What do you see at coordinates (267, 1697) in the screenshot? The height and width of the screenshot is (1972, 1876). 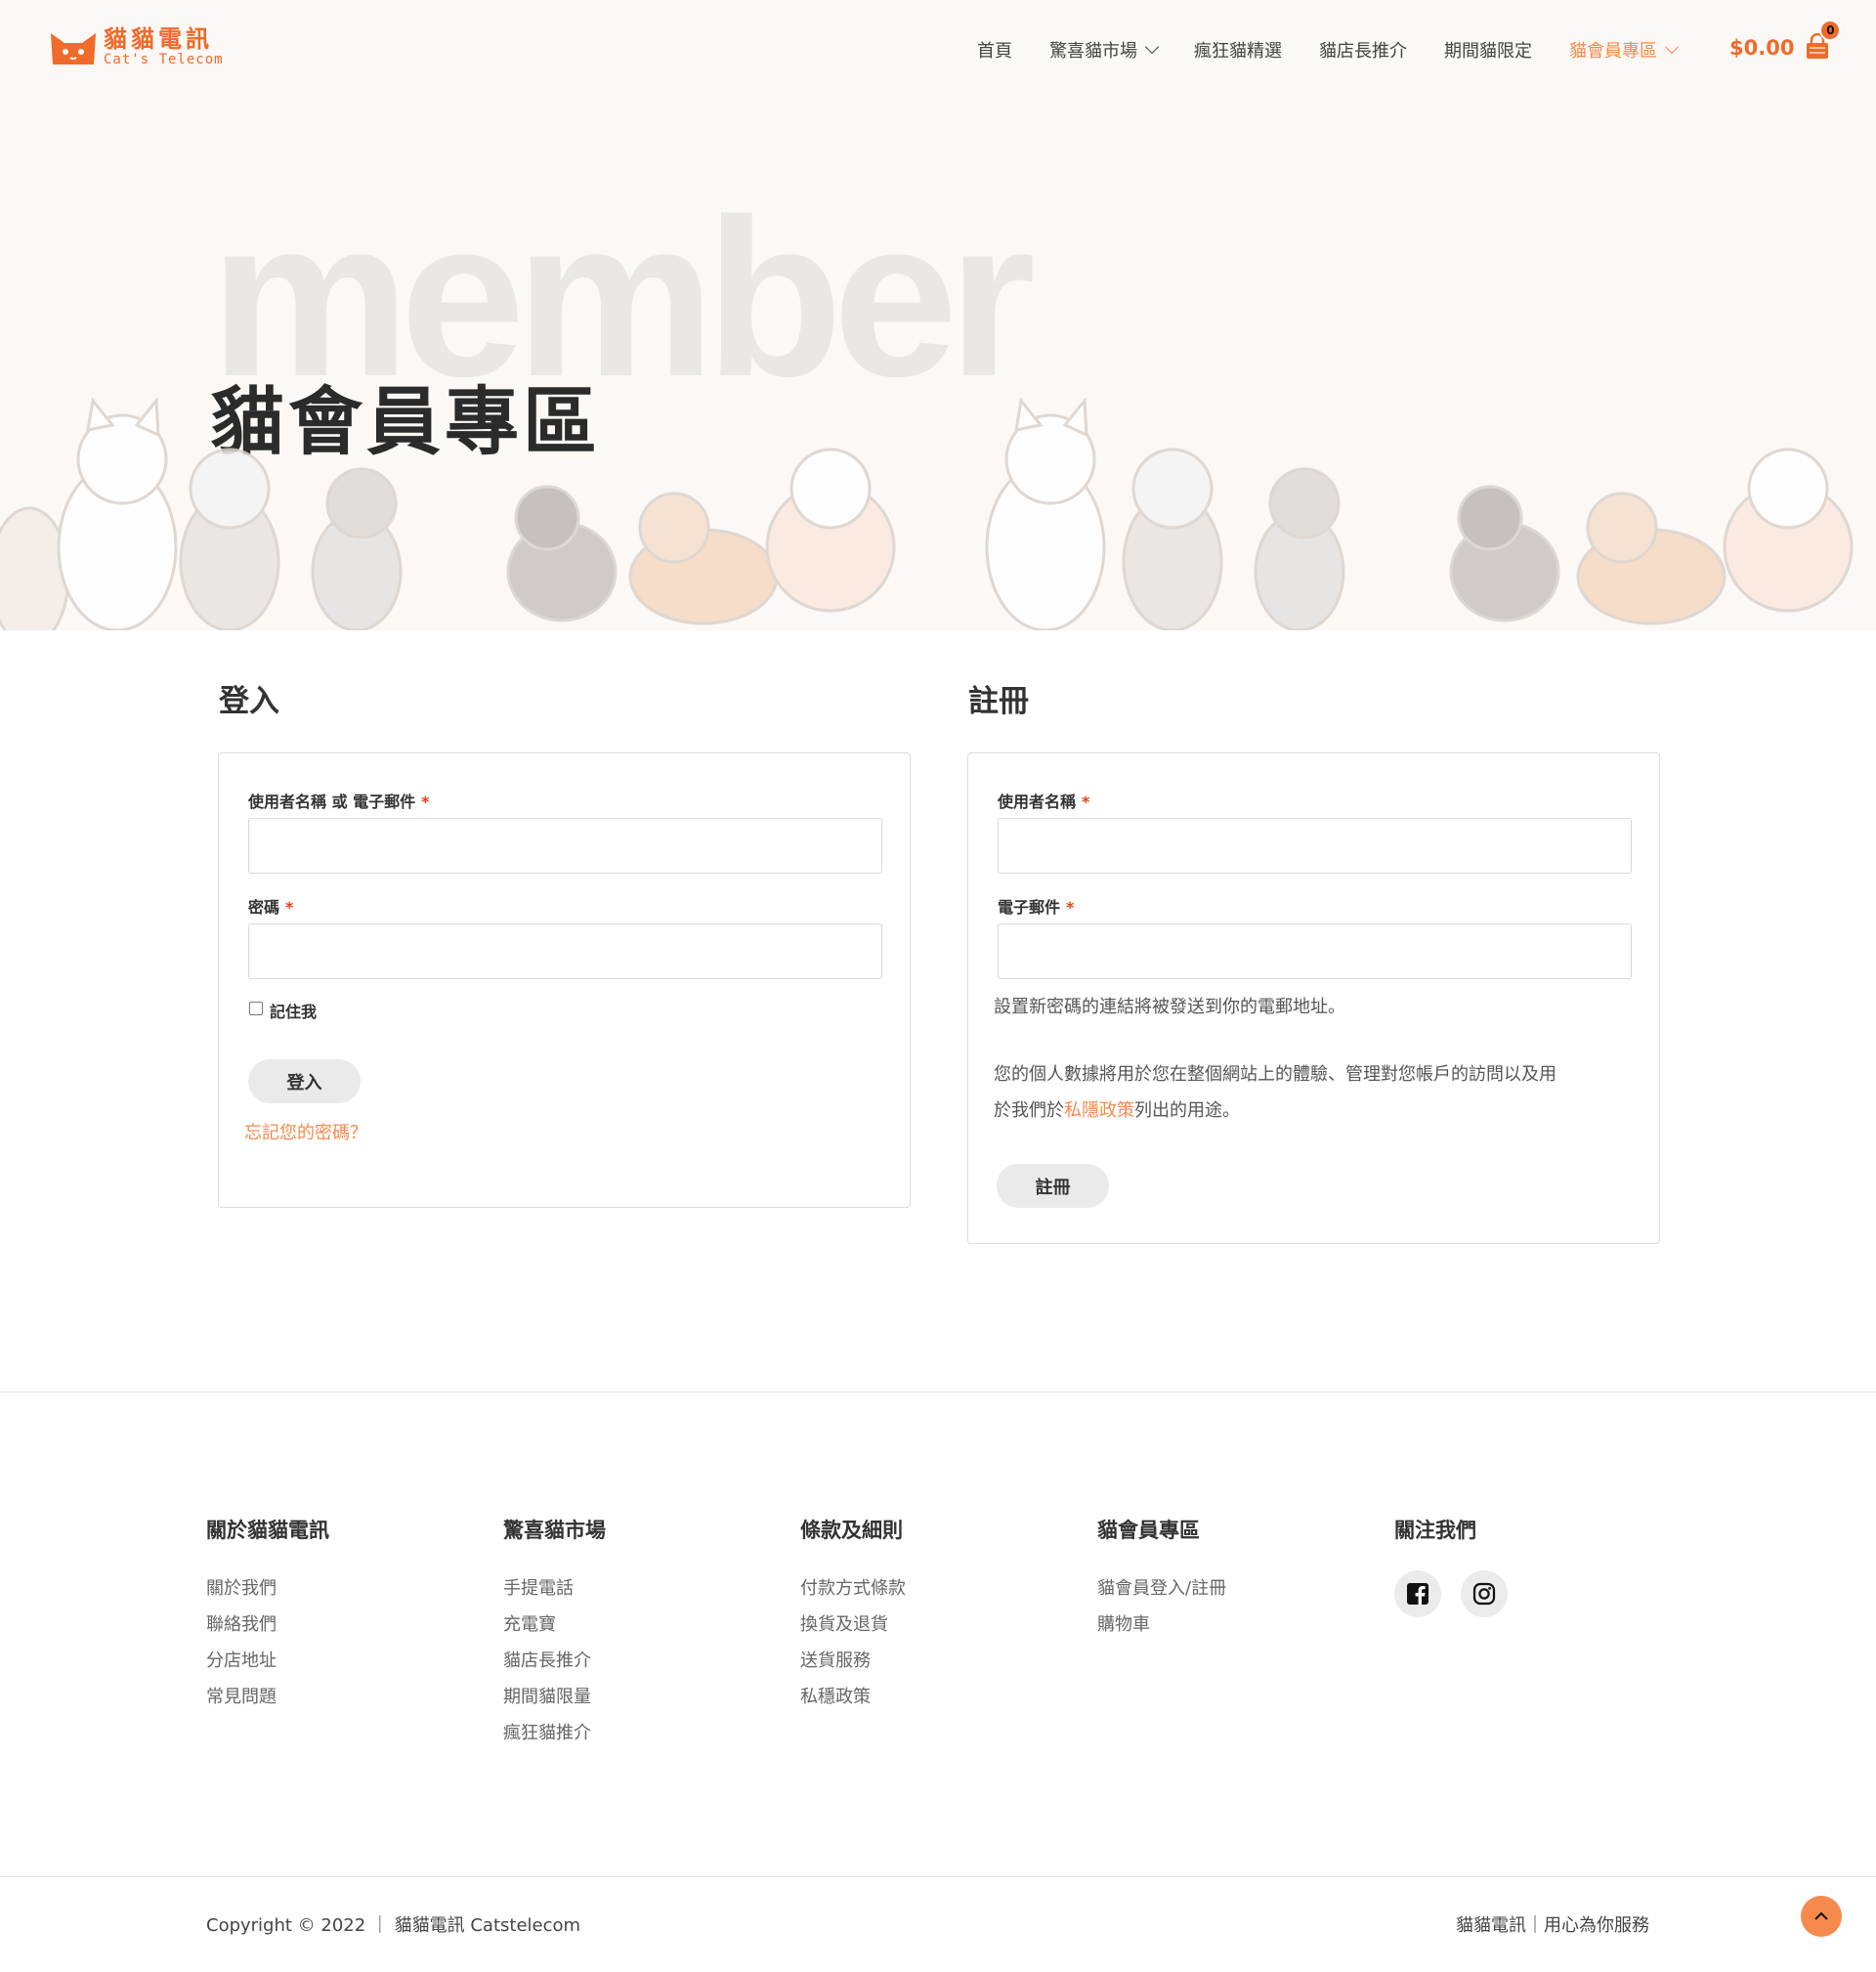 I see `footer-link: 常見問題` at bounding box center [267, 1697].